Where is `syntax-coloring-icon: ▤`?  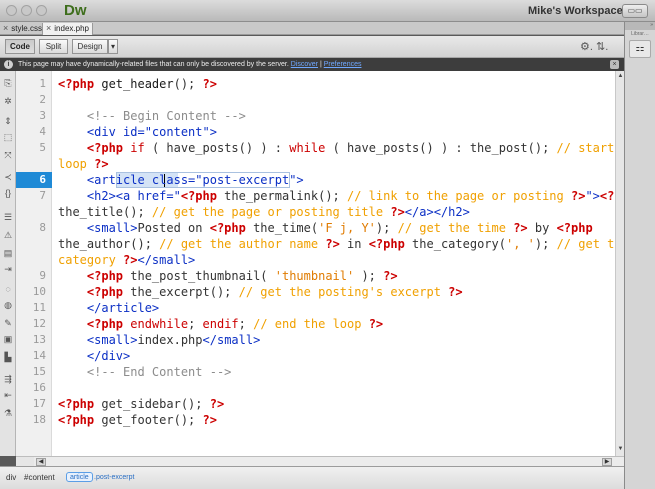 syntax-coloring-icon: ▤ is located at coordinates (8, 253).